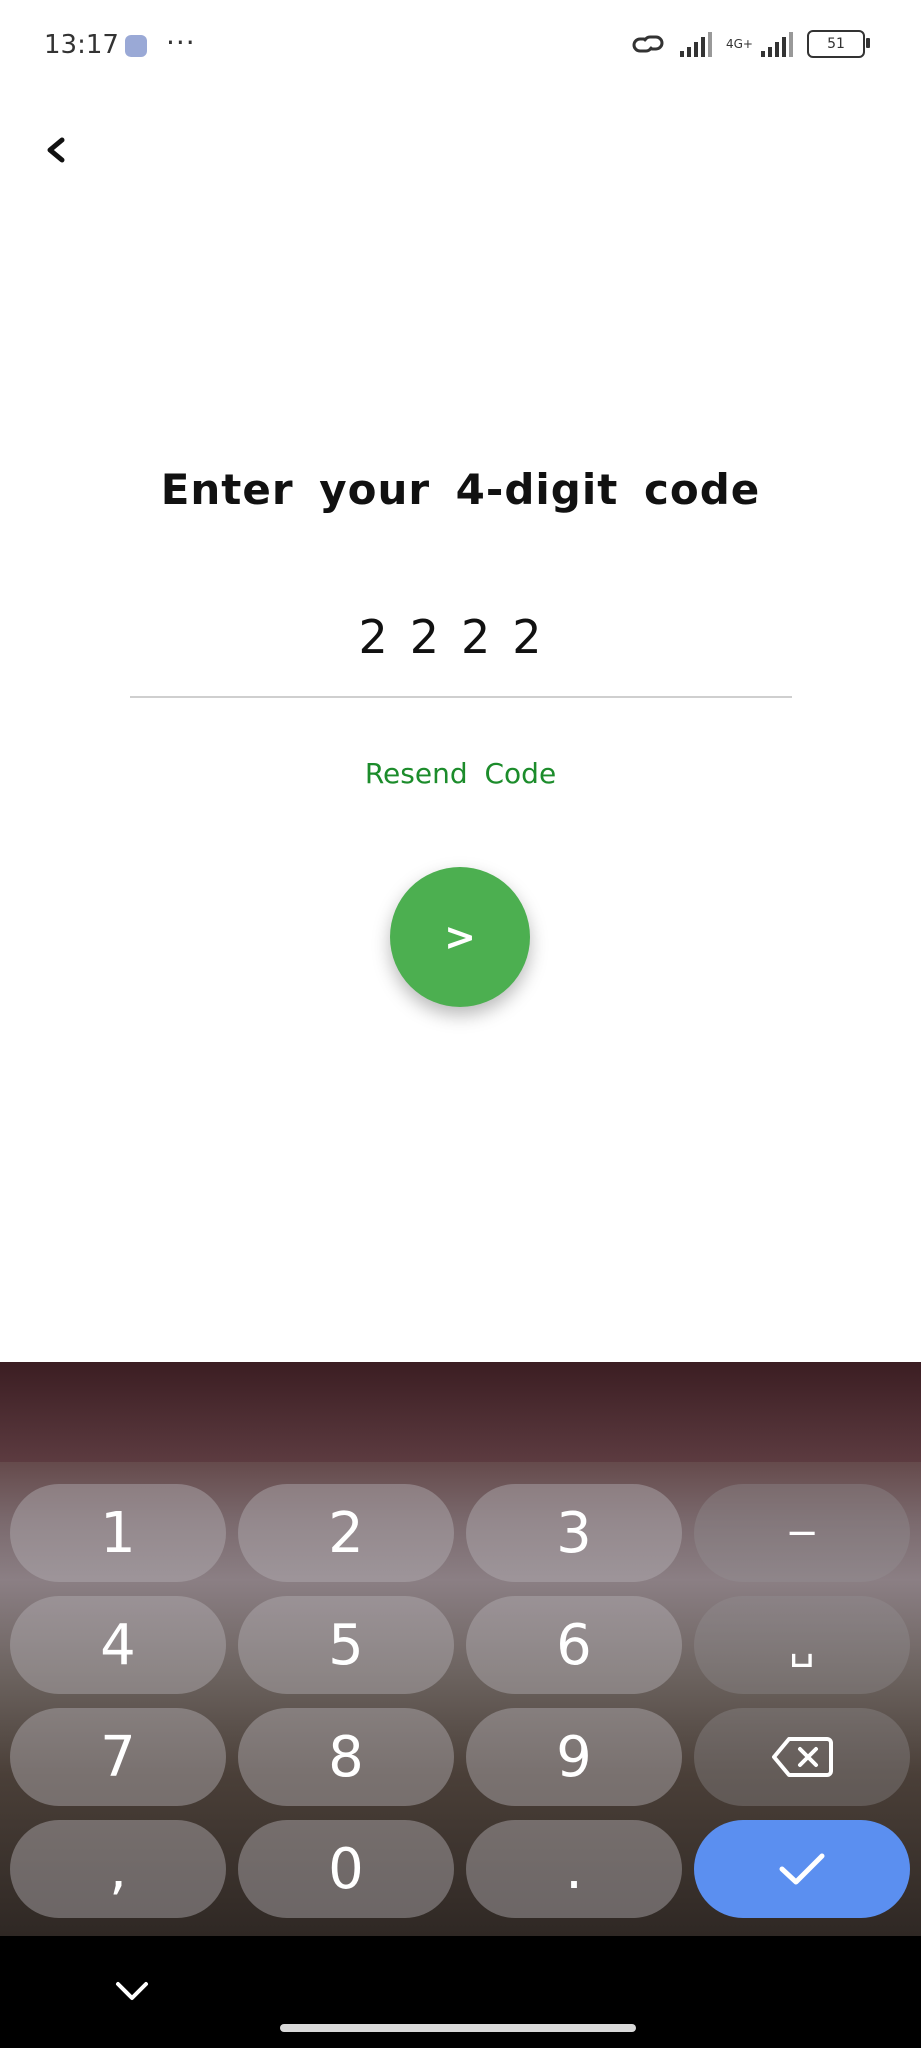  I want to click on key-comma: ,, so click(118, 1869).